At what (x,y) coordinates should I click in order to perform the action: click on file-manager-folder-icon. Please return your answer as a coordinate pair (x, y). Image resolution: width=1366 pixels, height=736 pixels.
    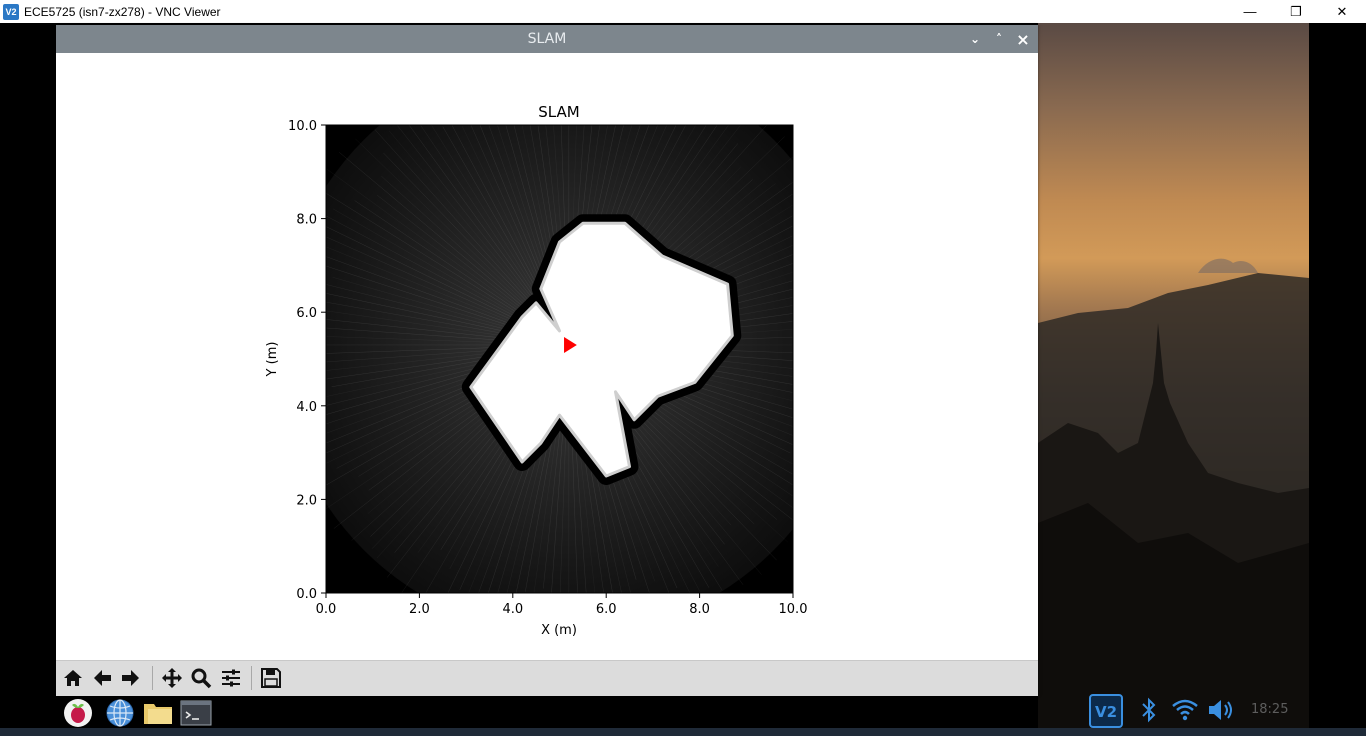
    Looking at the image, I should click on (158, 713).